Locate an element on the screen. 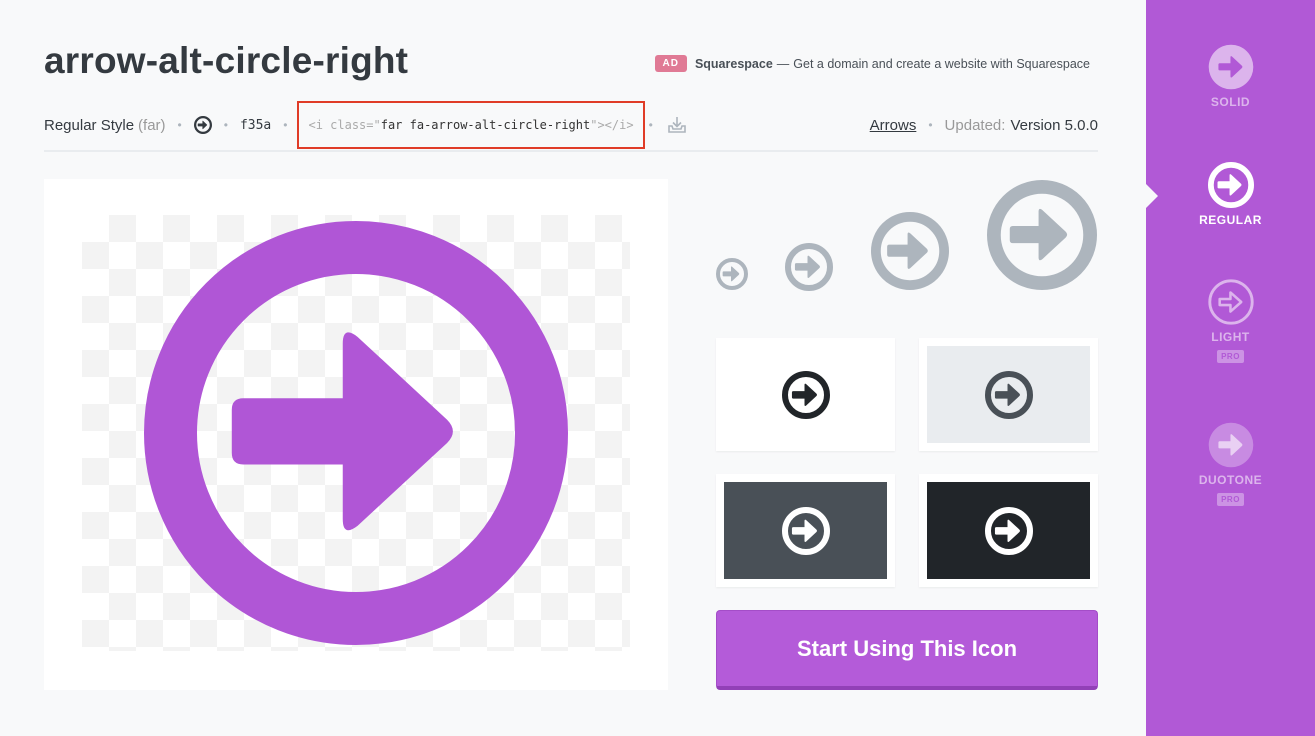 The height and width of the screenshot is (736, 1315). page-title: arrow-alt-circle-right is located at coordinates (226, 60).